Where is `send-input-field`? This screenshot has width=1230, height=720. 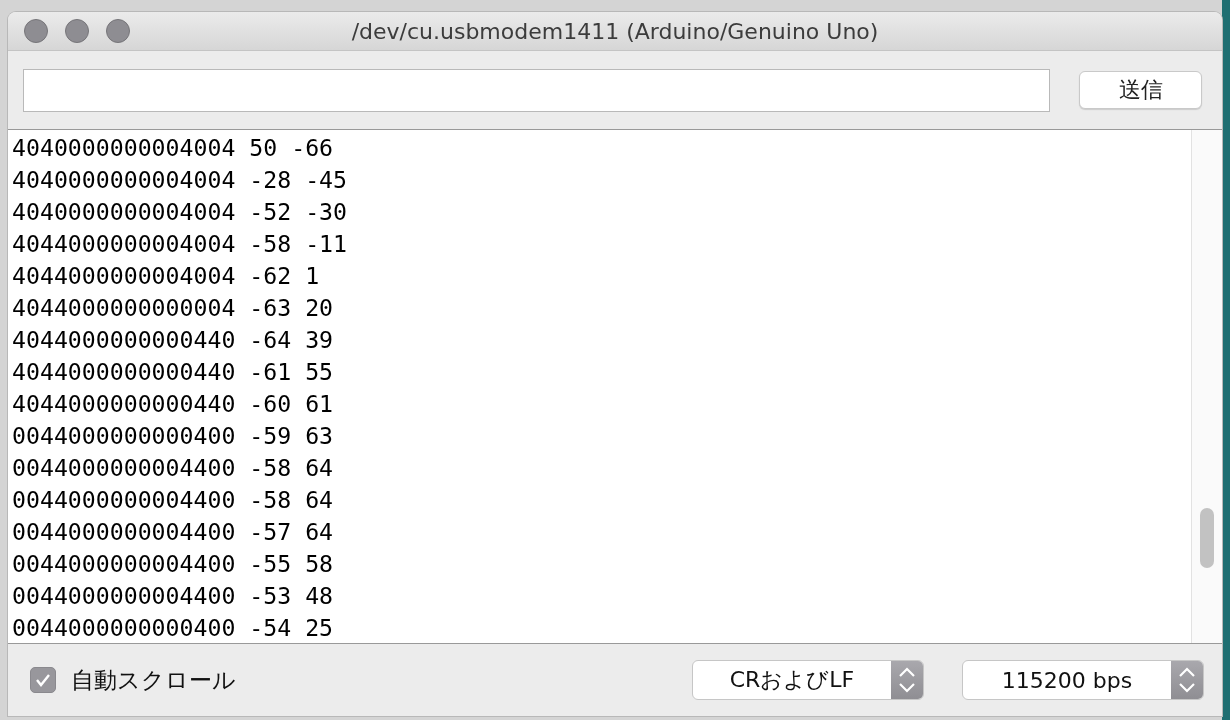
send-input-field is located at coordinates (536, 90).